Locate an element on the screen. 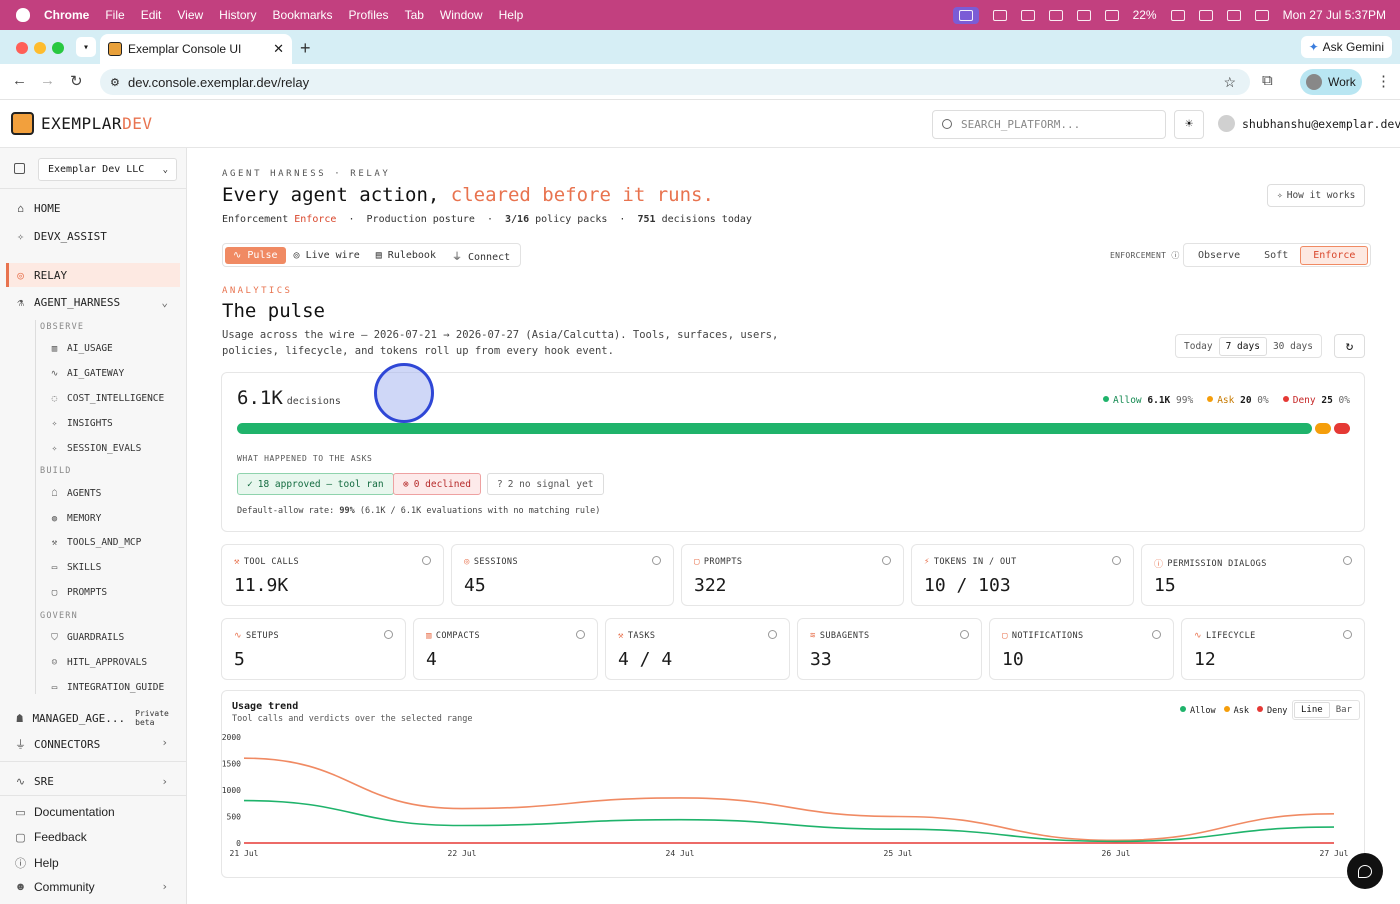  sidebar-item-agent-harness: ⚗ AGENT_HARNESS is located at coordinates (67, 302).